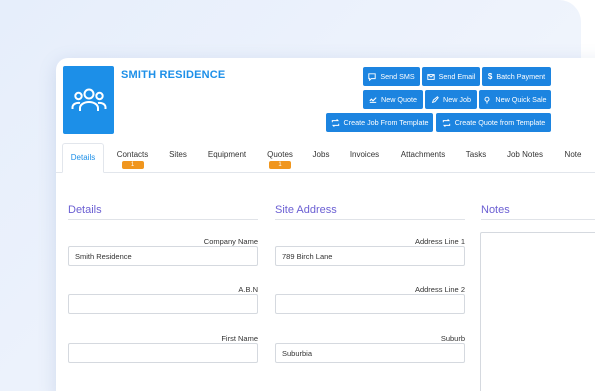 The image size is (595, 391). I want to click on tab-label: Contacts, so click(132, 154).